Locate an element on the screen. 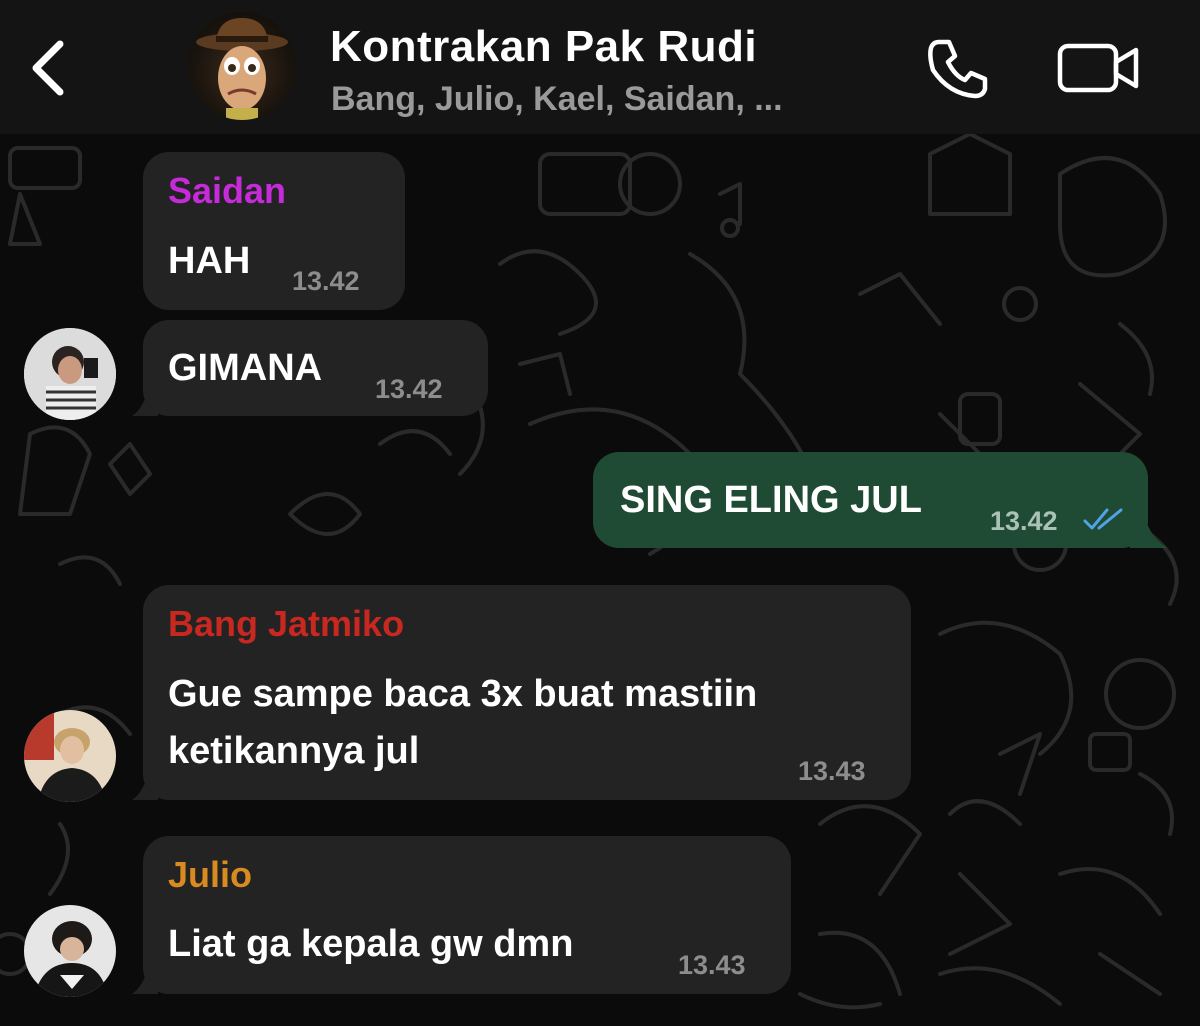 The image size is (1200, 1026). back-button is located at coordinates (49, 68).